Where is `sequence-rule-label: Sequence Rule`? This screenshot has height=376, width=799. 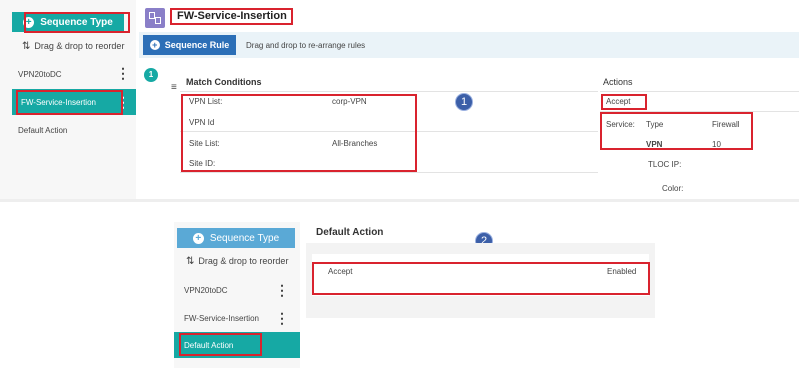
sequence-rule-label: Sequence Rule is located at coordinates (197, 45).